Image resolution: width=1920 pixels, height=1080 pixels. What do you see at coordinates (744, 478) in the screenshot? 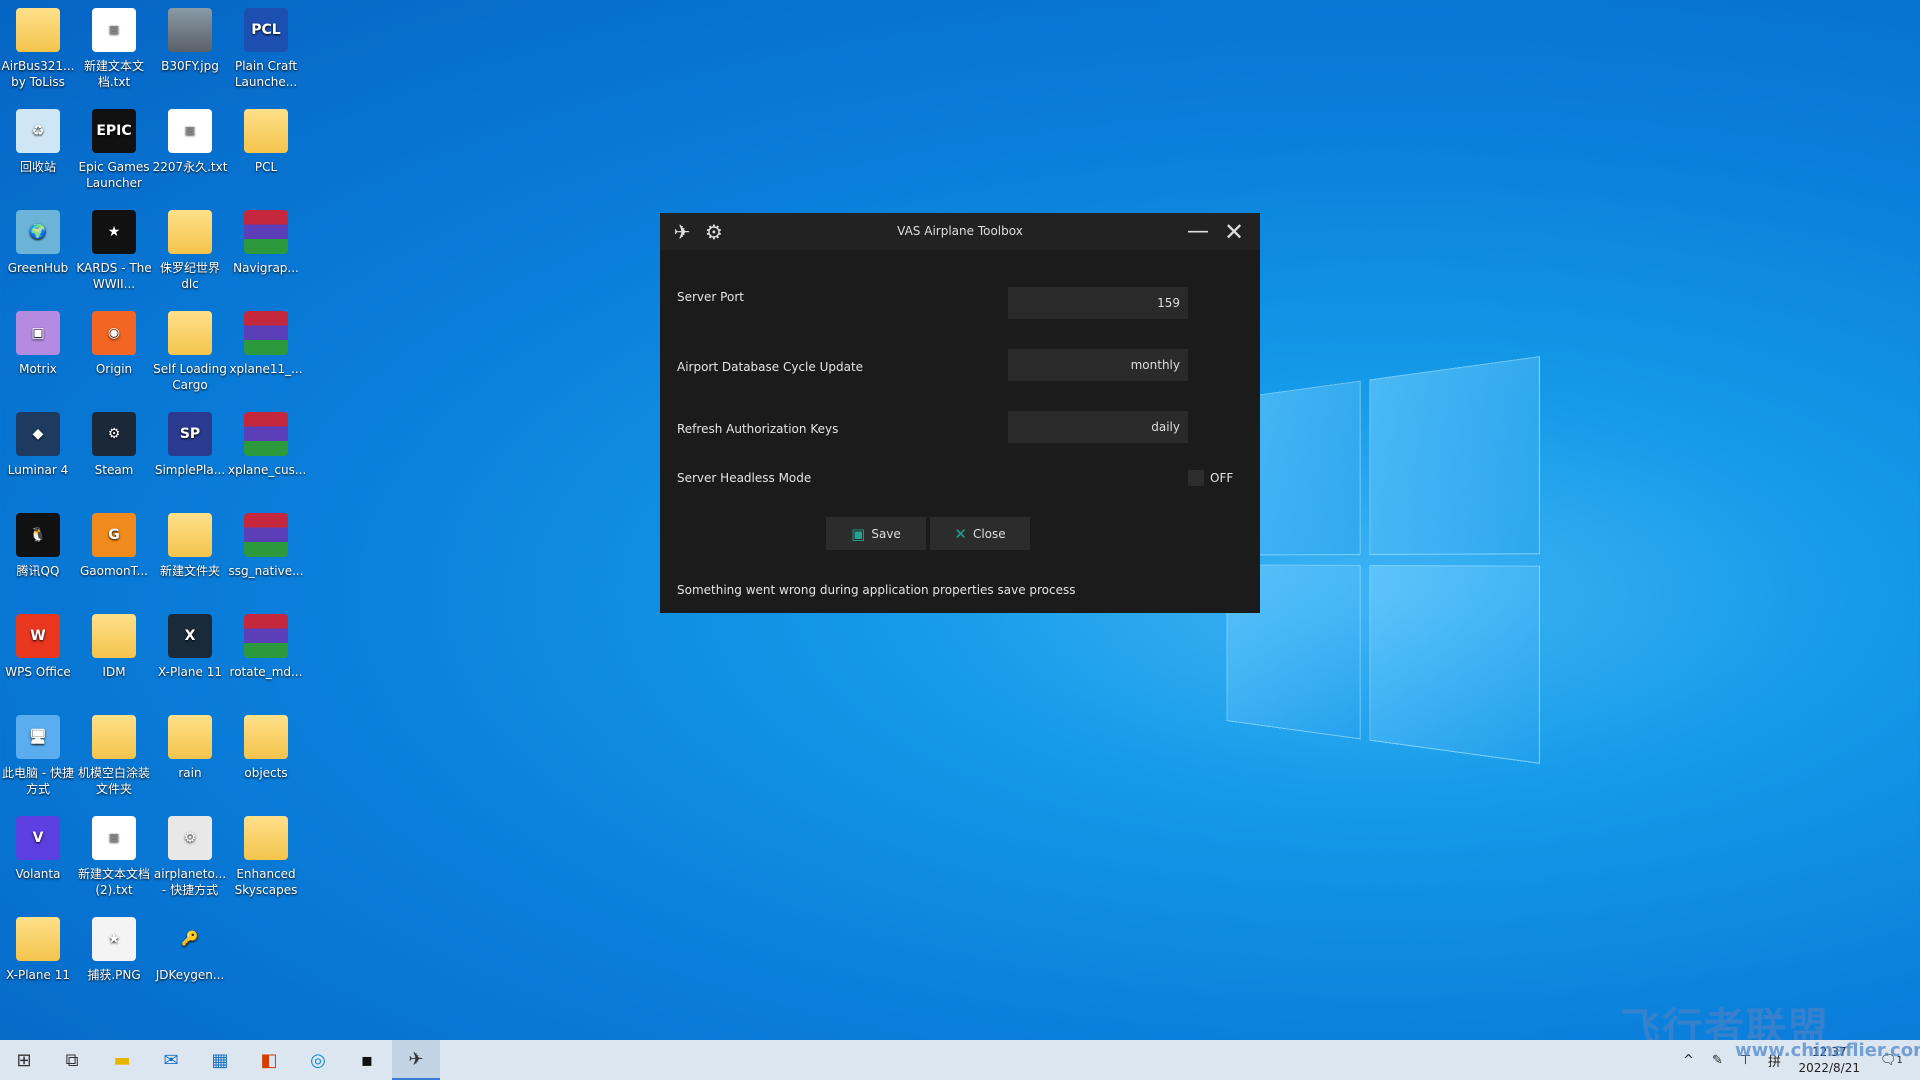
I see `headless-mode-label: Server Headless Mode` at bounding box center [744, 478].